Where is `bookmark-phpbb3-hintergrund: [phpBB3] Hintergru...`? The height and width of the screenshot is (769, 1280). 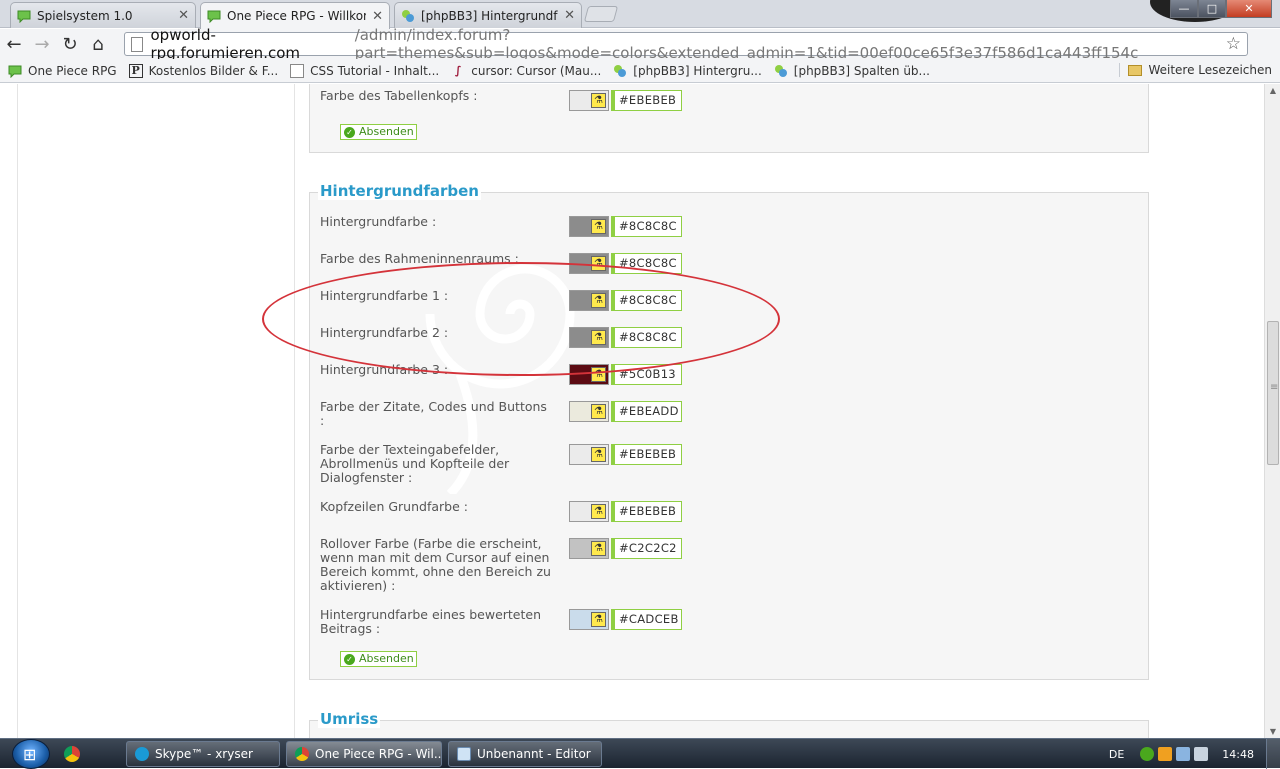
bookmark-phpbb3-hintergrund: [phpBB3] Hintergru... is located at coordinates (687, 71).